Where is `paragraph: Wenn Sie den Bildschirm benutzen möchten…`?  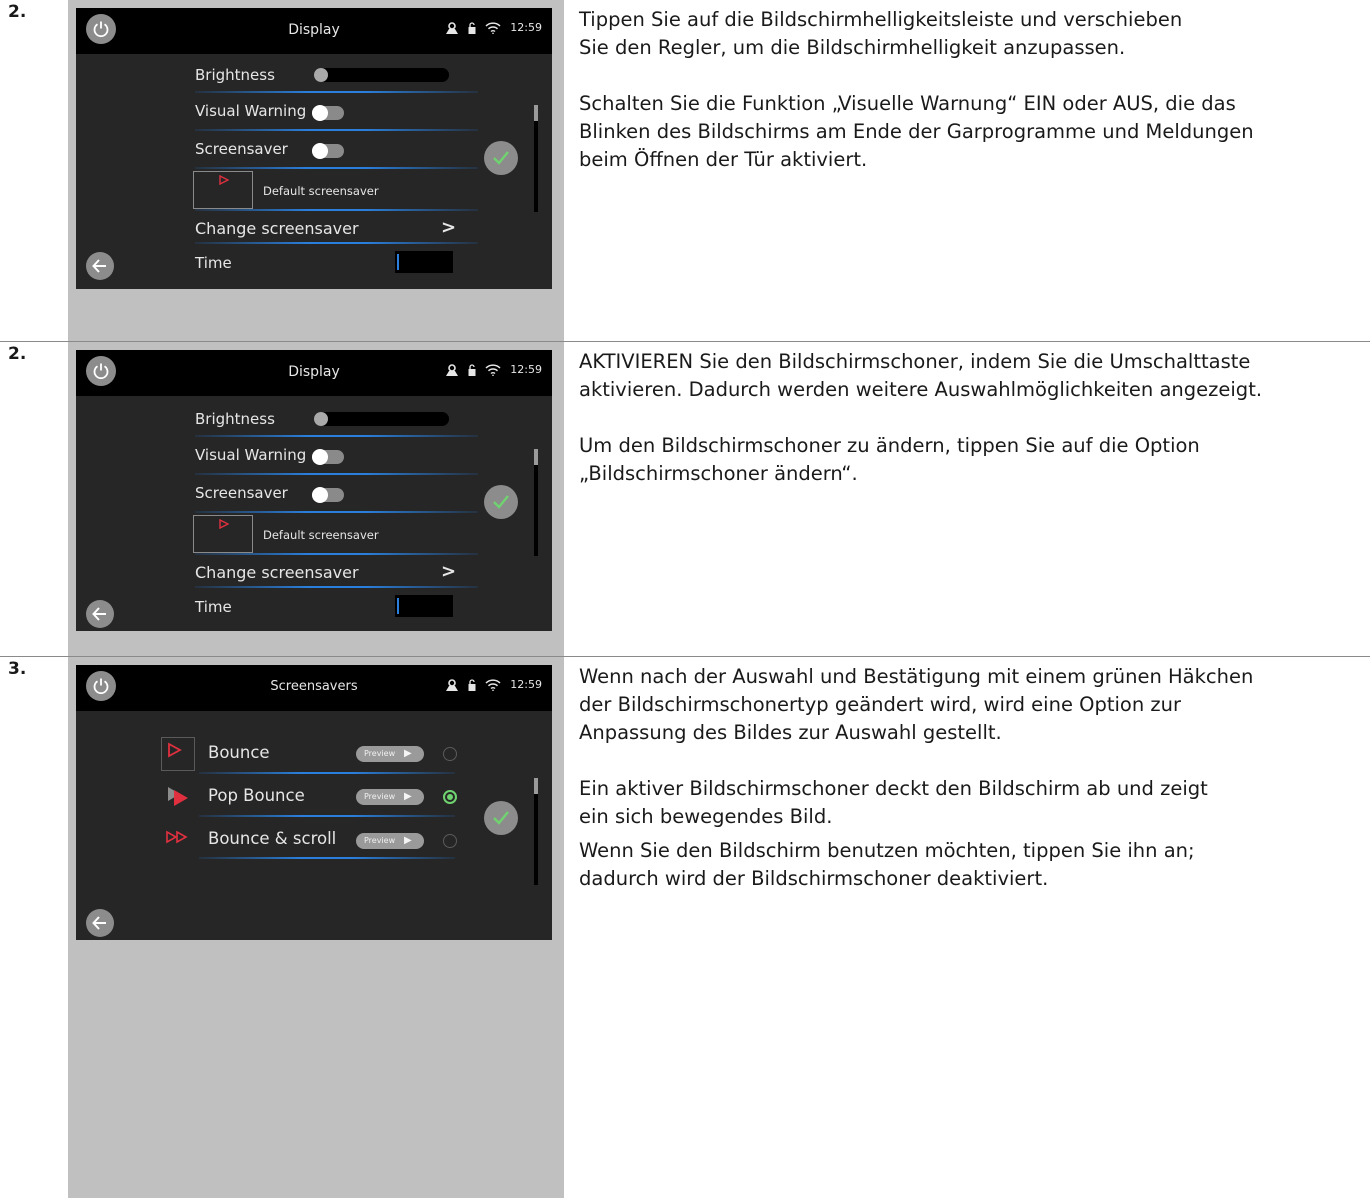 paragraph: Wenn Sie den Bildschirm benutzen möchten… is located at coordinates (887, 864).